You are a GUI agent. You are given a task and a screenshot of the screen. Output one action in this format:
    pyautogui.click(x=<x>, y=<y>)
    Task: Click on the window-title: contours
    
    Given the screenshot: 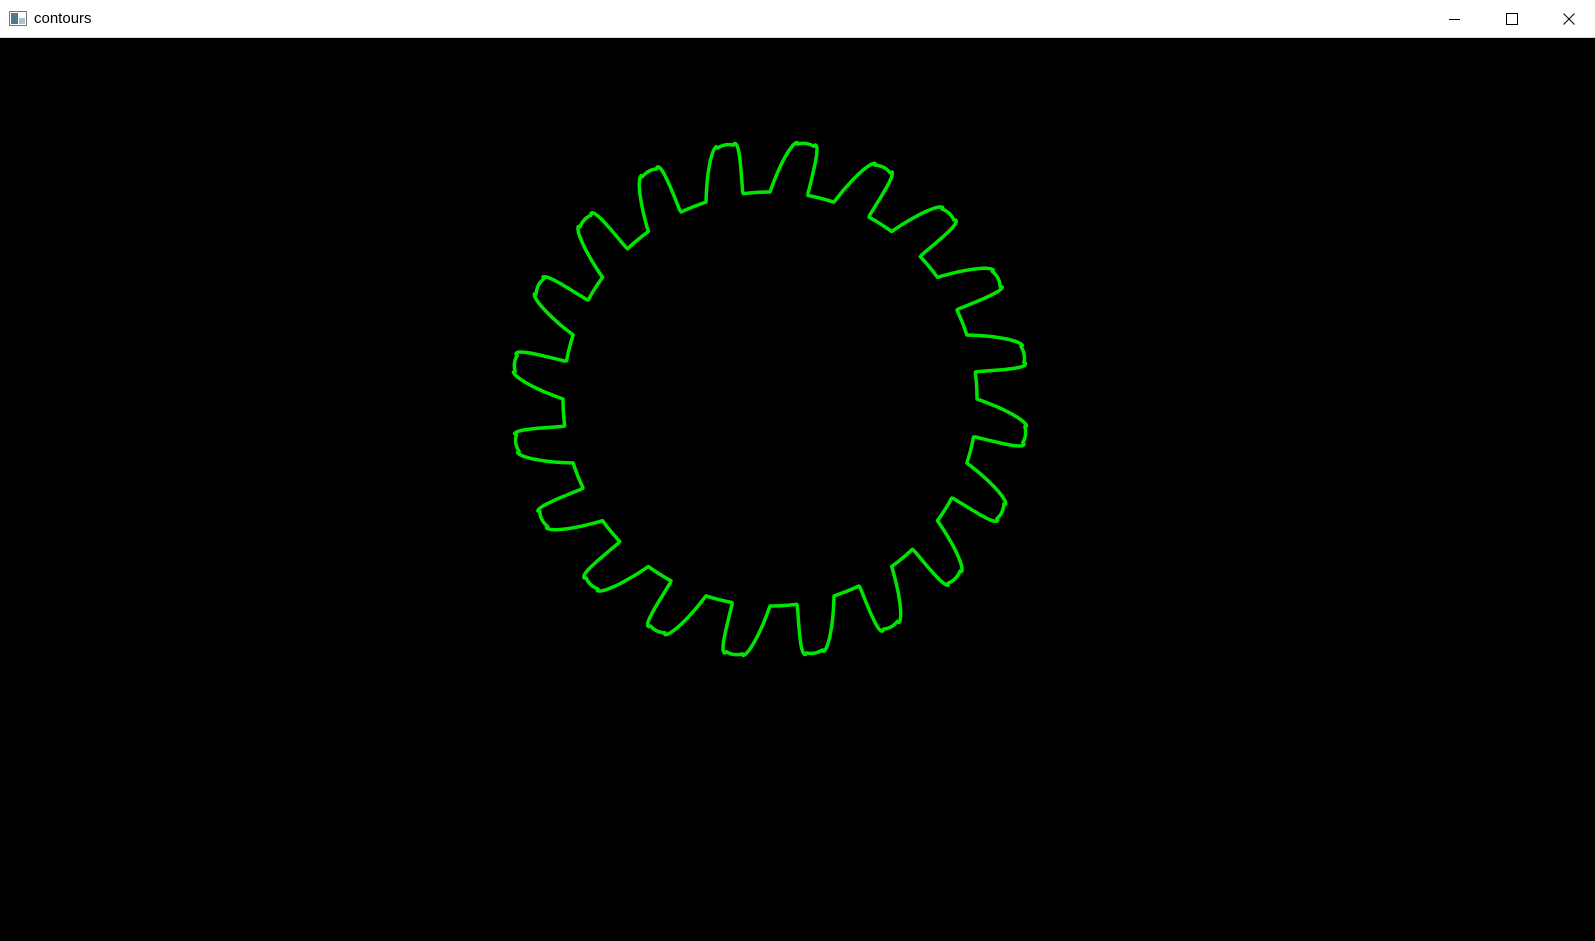 What is the action you would take?
    pyautogui.click(x=63, y=18)
    